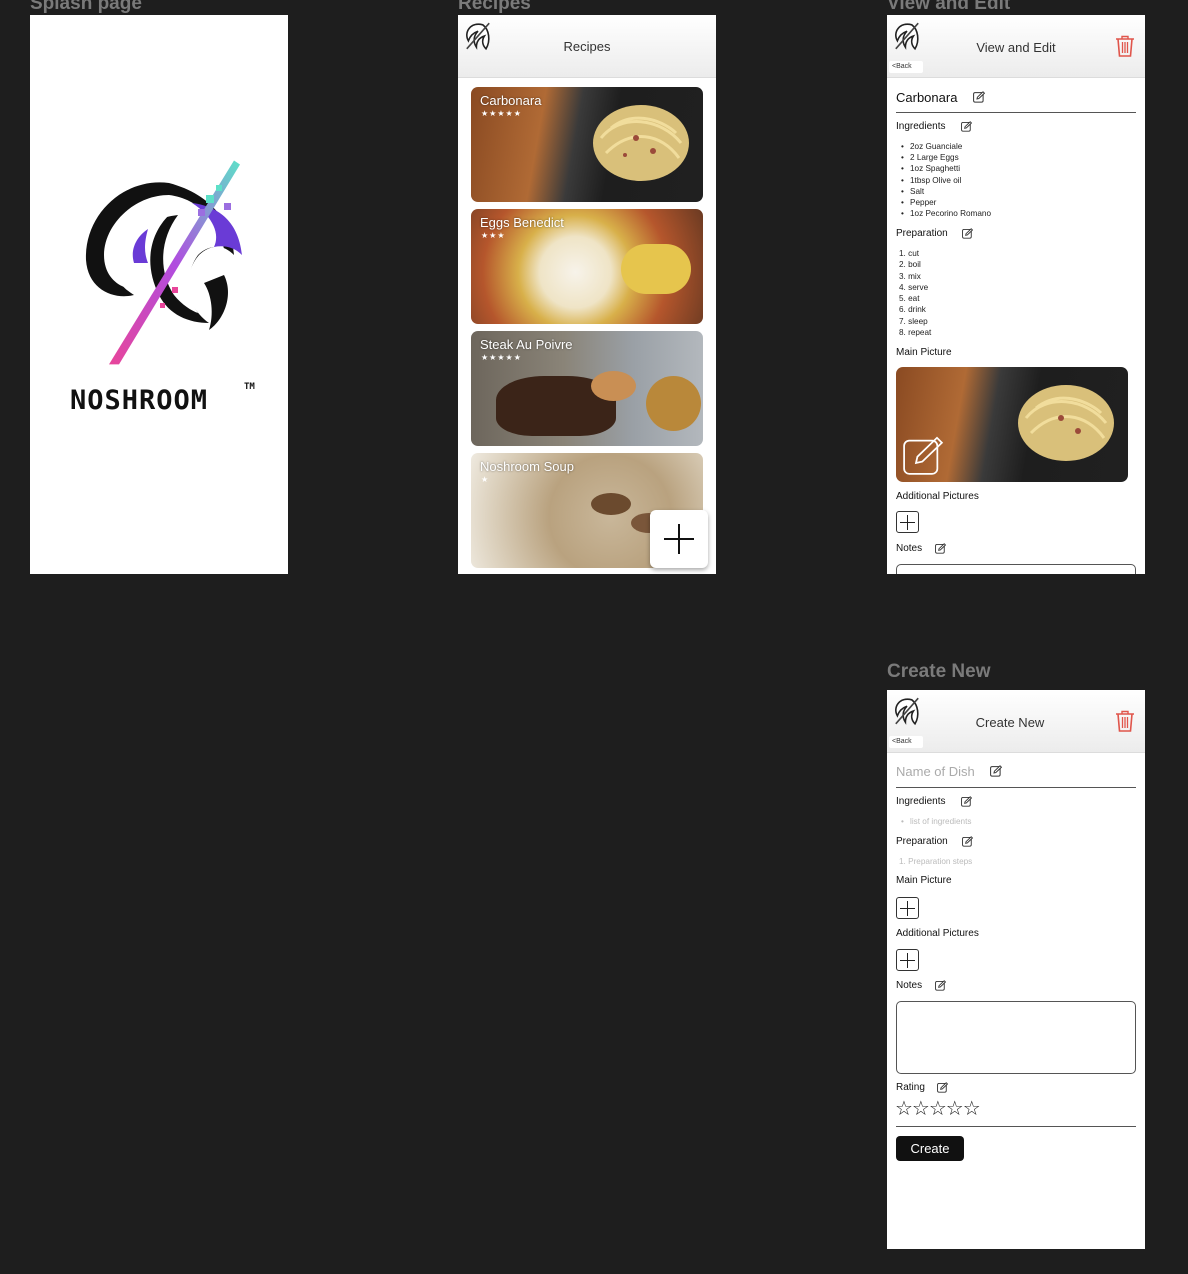 The height and width of the screenshot is (1274, 1188). Describe the element at coordinates (1010, 722) in the screenshot. I see `page-title: Create New` at that location.